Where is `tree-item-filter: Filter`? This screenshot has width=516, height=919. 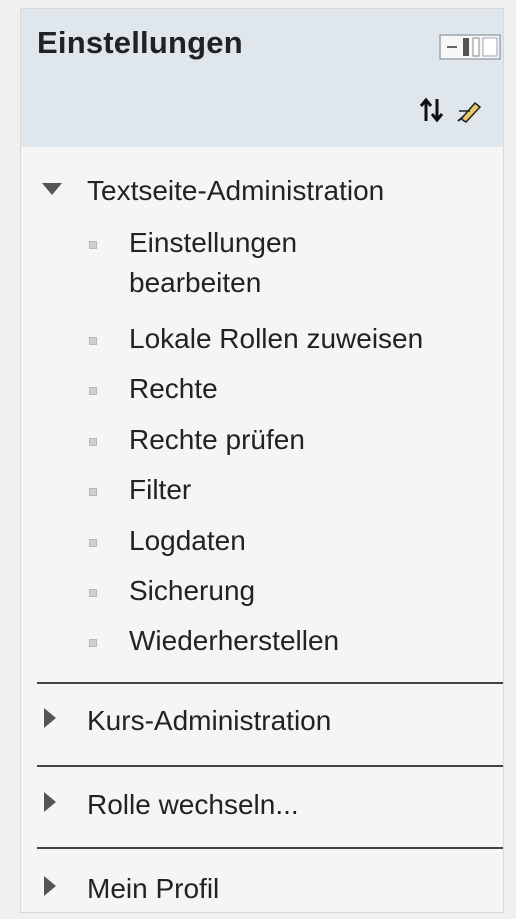
tree-item-filter: Filter is located at coordinates (262, 492).